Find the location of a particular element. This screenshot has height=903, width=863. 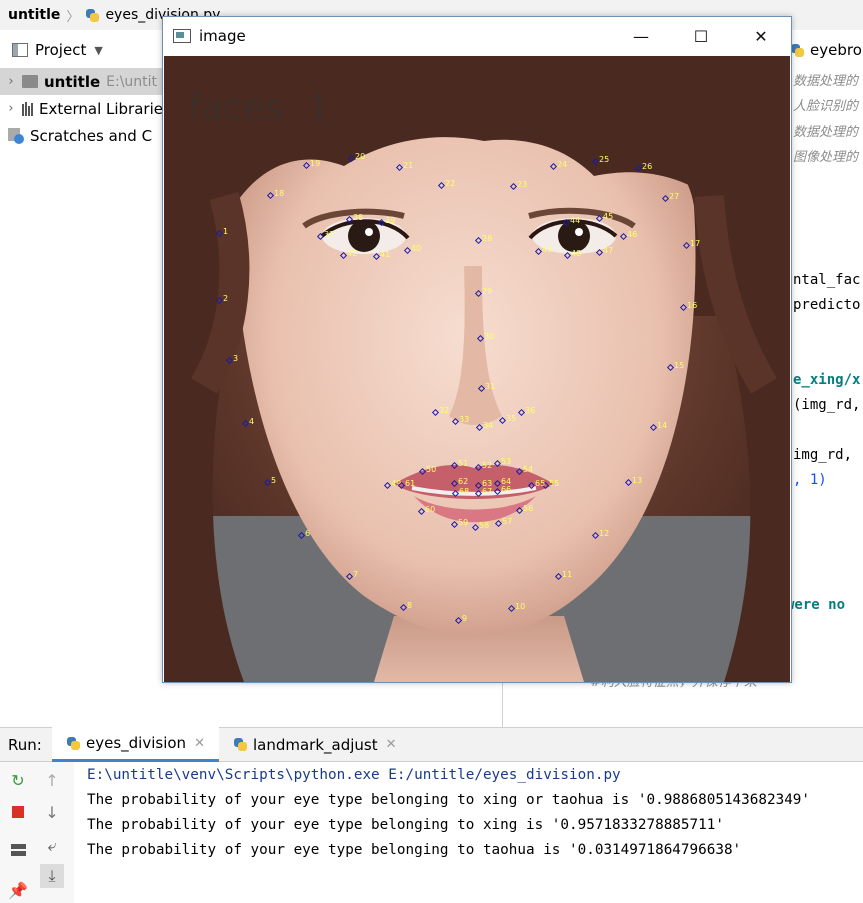

run-tab-label: landmark_adjust is located at coordinates (315, 744).